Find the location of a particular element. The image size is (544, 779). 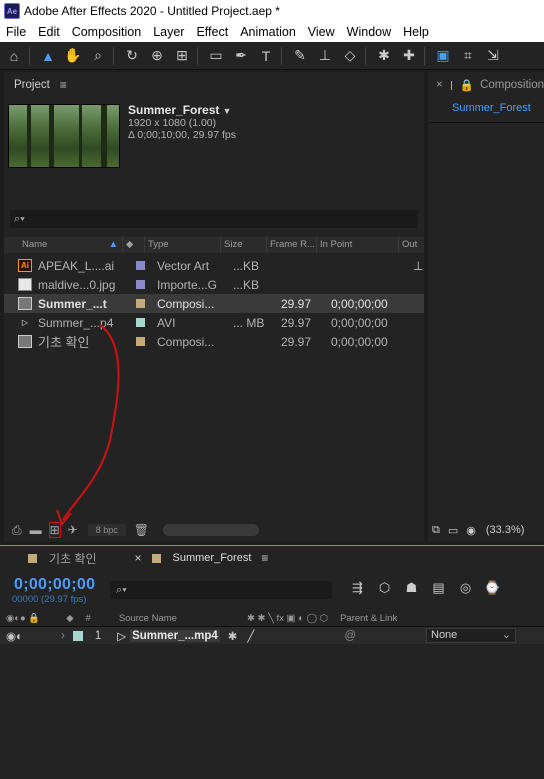

clone-stamp-tool-icon: ⊥ is located at coordinates (325, 56).